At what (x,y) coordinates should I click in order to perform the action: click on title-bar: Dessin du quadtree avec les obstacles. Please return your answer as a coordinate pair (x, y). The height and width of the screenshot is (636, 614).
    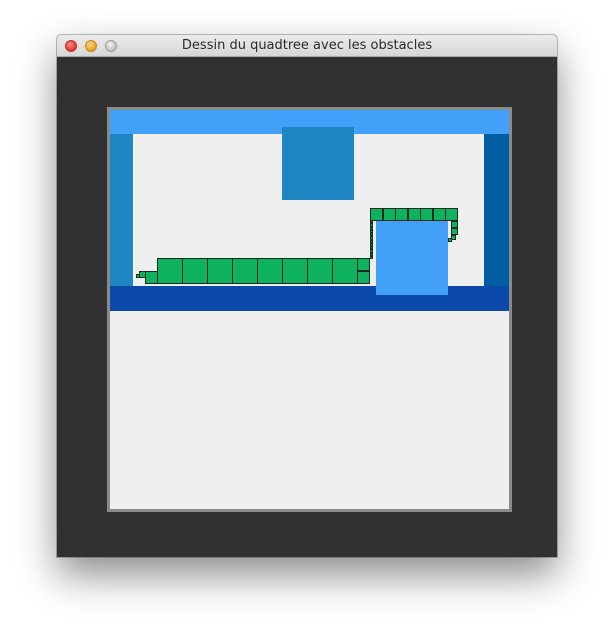
    Looking at the image, I should click on (307, 46).